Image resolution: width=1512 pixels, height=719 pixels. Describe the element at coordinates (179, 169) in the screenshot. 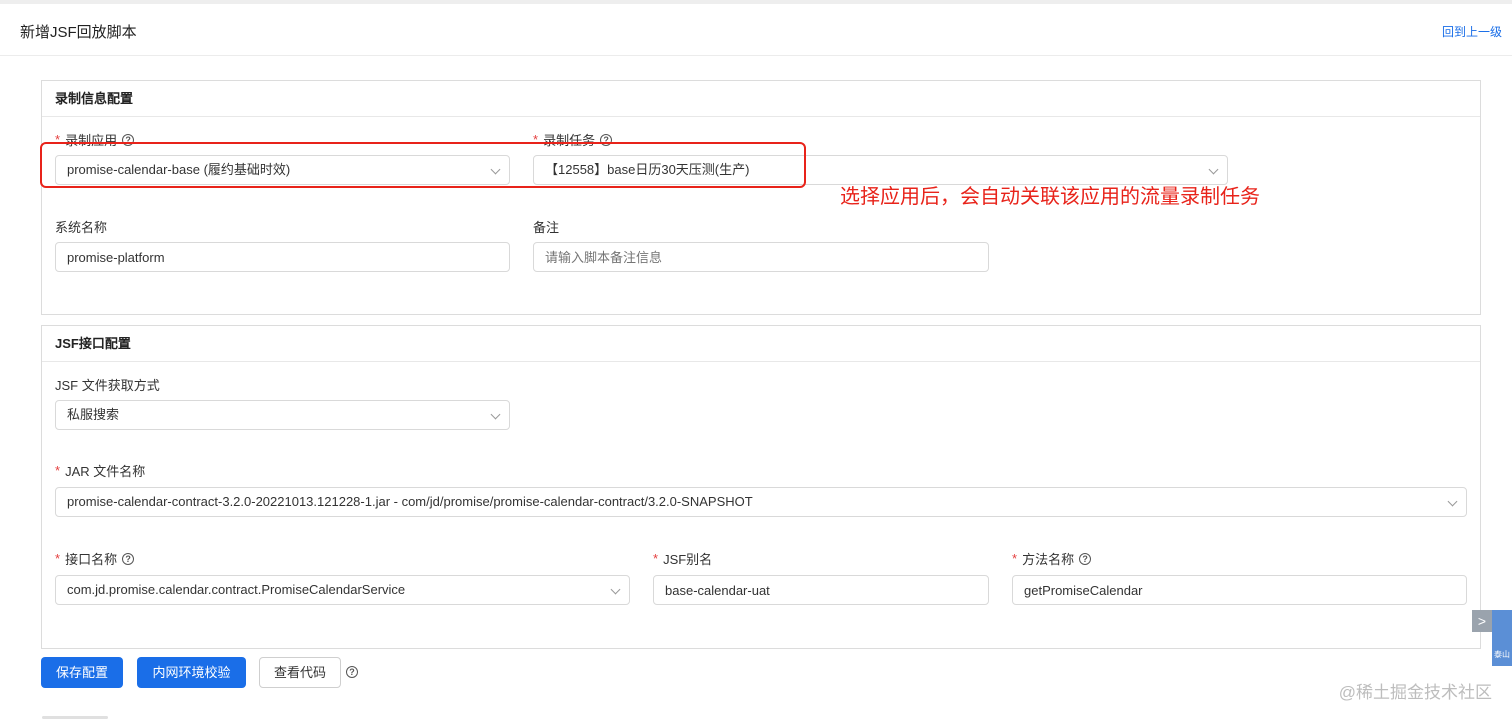

I see `record-app-value: promise-calendar-base (履约基础时效)` at that location.